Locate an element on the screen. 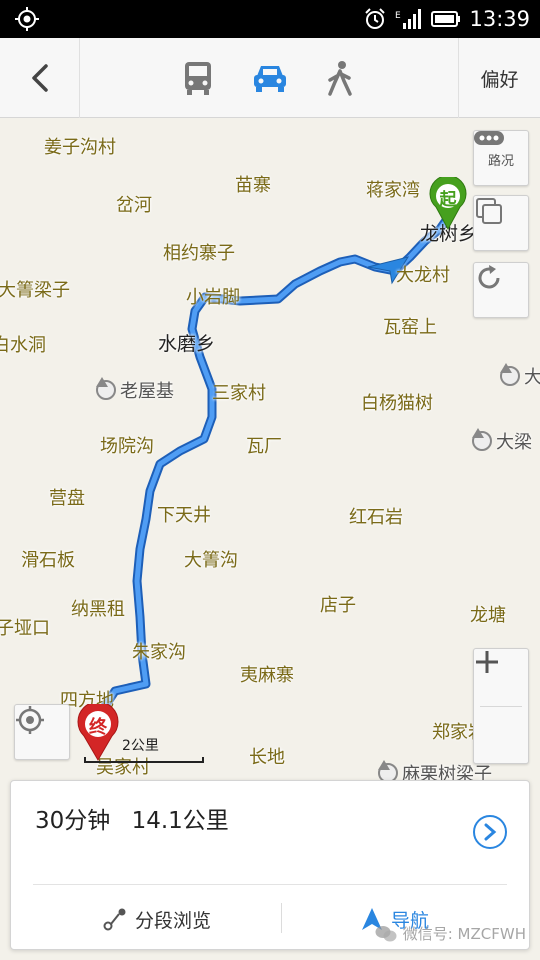  battery-icon is located at coordinates (446, 19).